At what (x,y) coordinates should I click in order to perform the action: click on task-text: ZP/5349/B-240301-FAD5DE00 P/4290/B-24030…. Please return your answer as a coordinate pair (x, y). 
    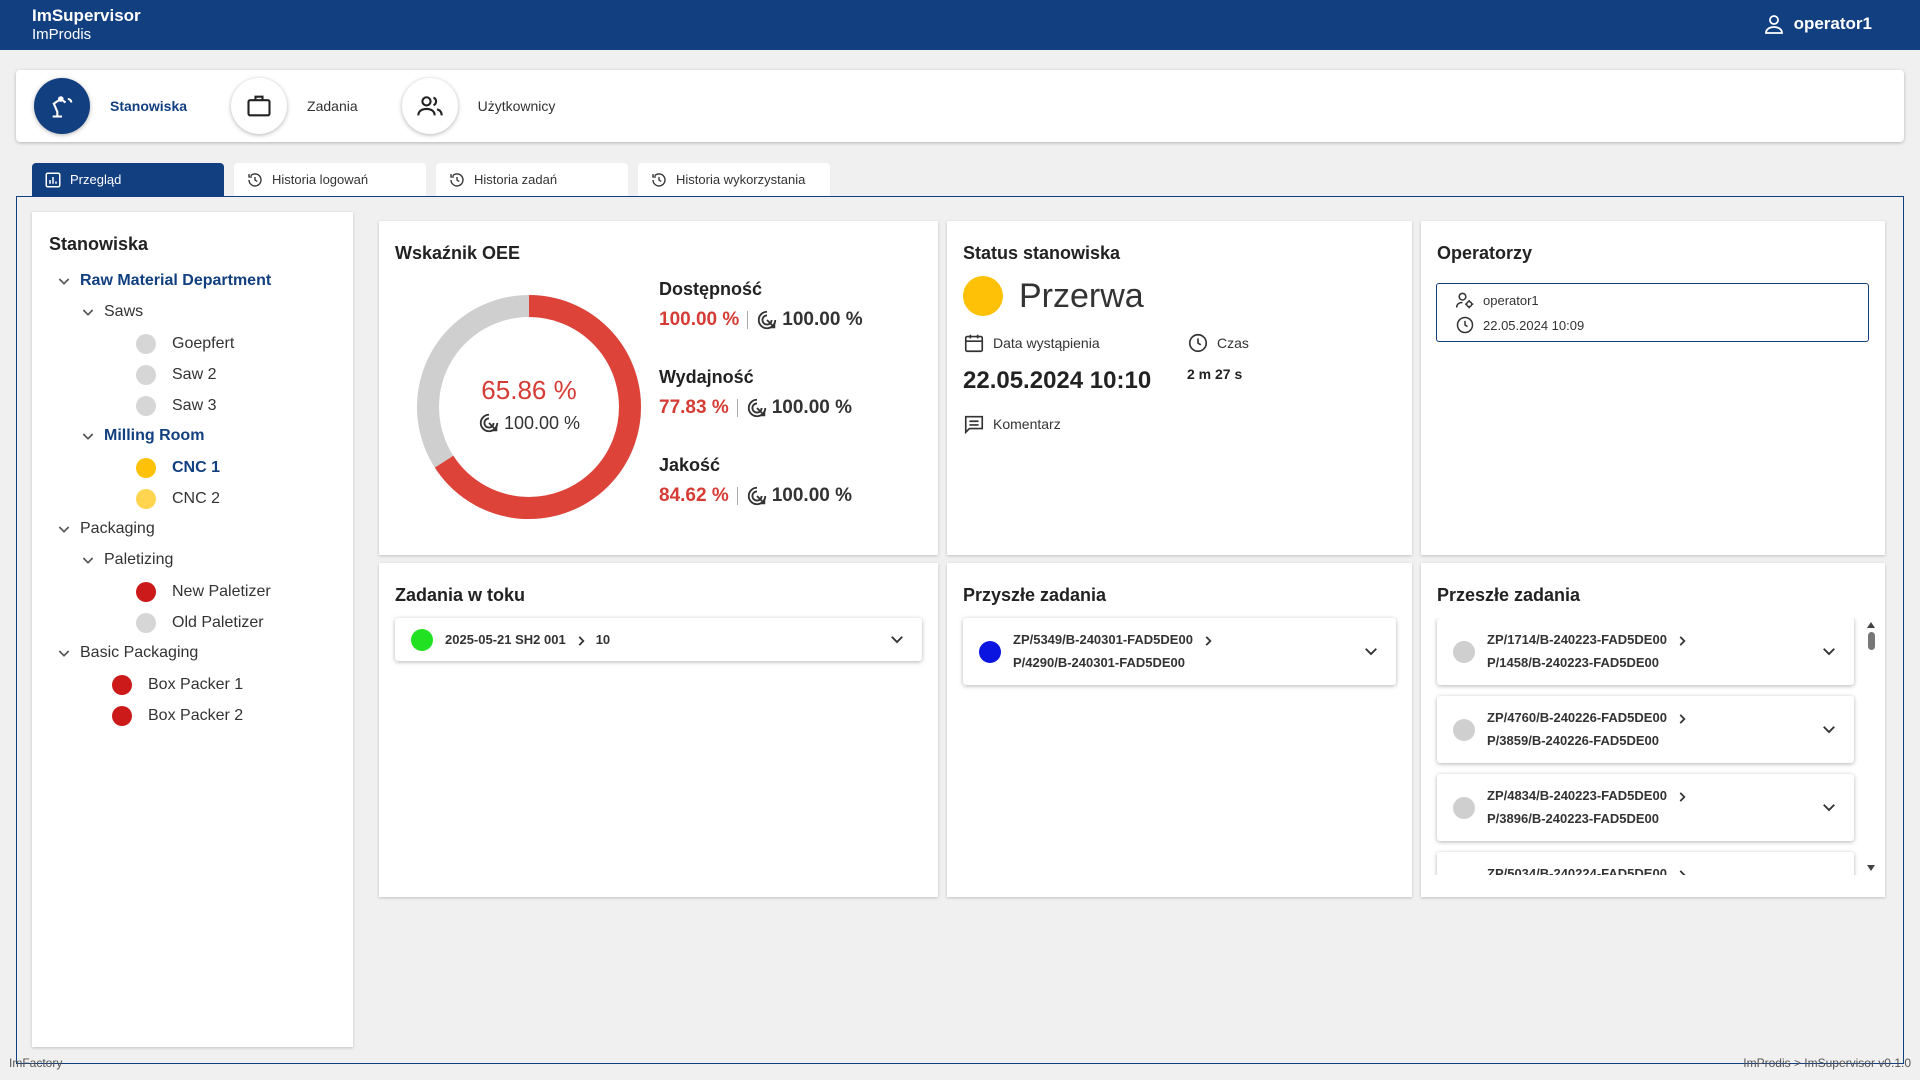
    Looking at the image, I should click on (1118, 651).